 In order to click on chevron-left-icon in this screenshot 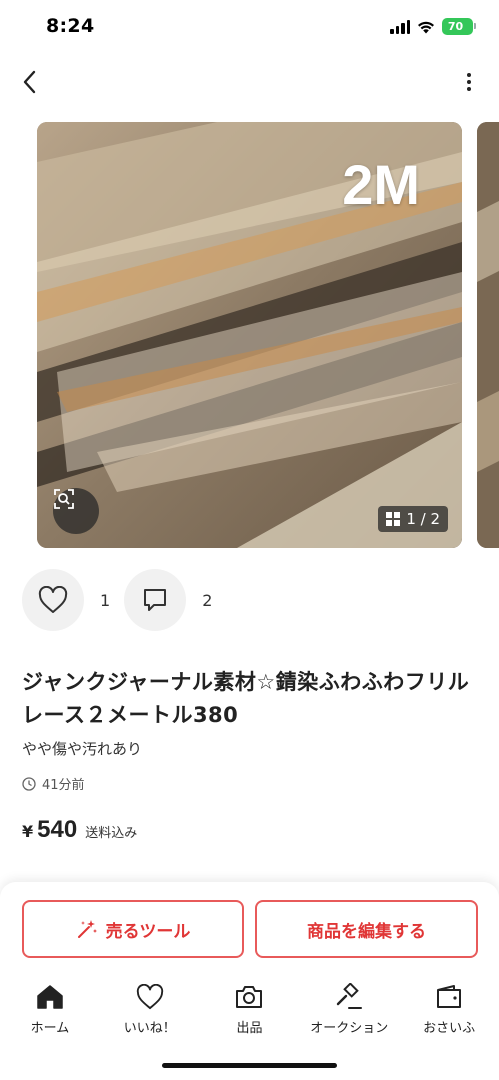, I will do `click(29, 82)`.